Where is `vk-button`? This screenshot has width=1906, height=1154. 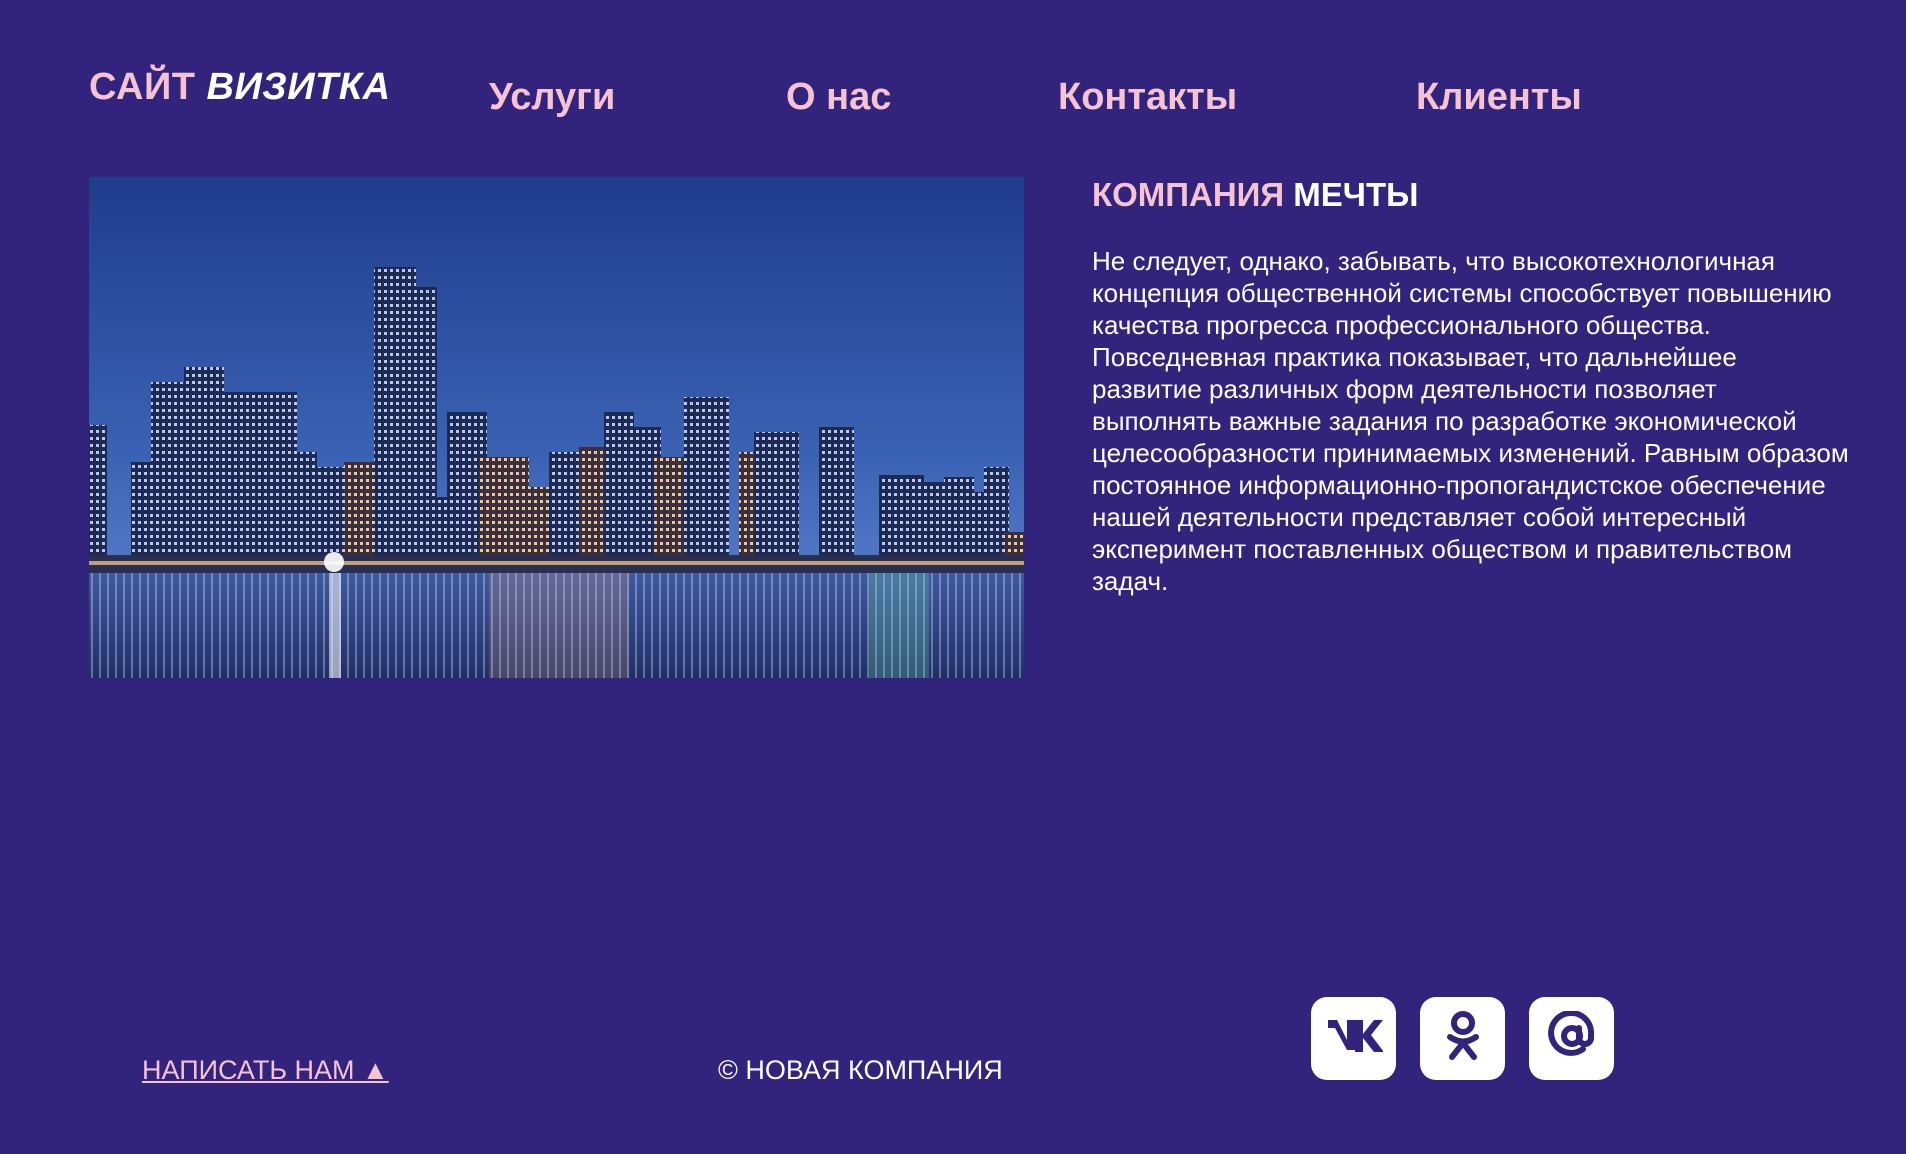
vk-button is located at coordinates (1353, 1038).